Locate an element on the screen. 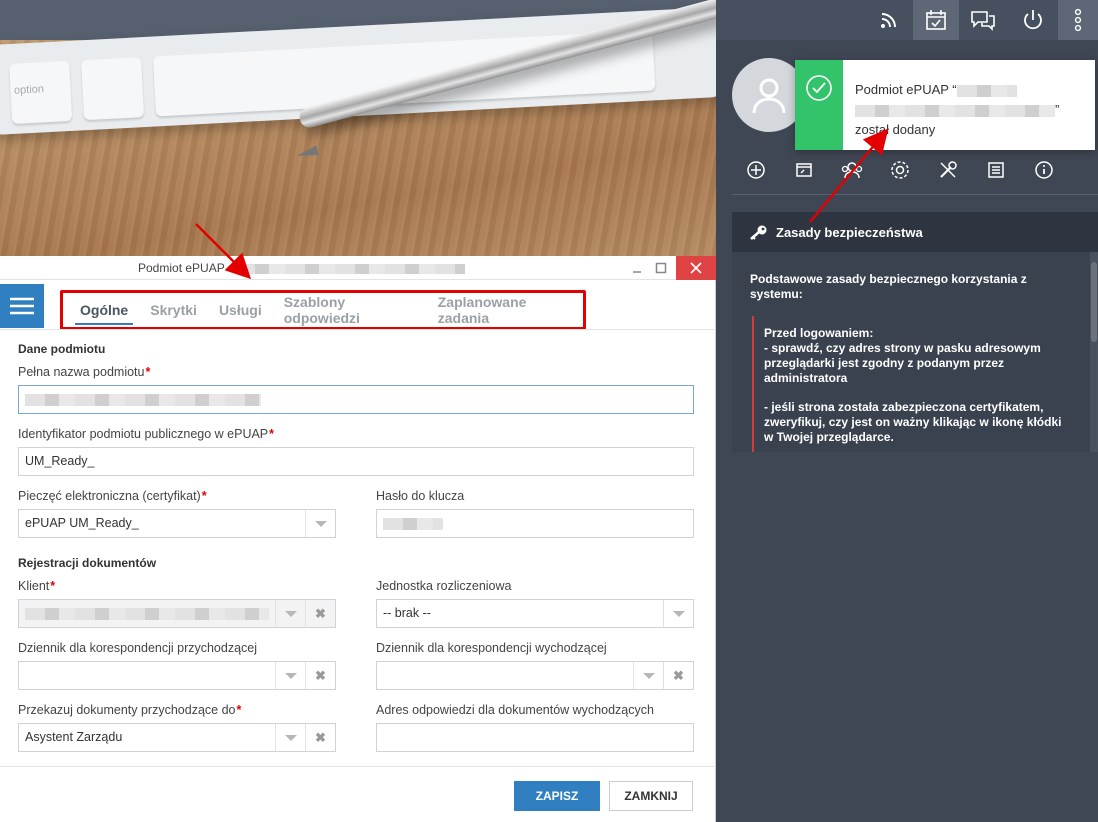 This screenshot has height=822, width=1098. section-document-registration: Rejestracji dokumentów is located at coordinates (87, 563).